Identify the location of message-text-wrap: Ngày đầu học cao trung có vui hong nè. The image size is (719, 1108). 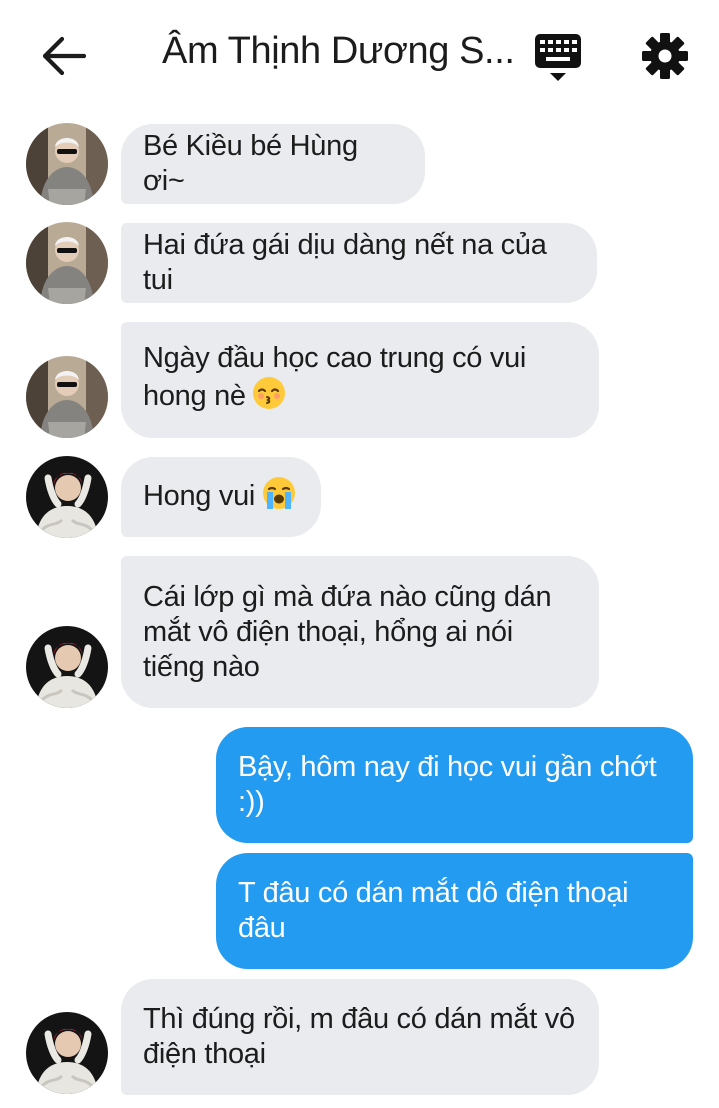
(360, 380).